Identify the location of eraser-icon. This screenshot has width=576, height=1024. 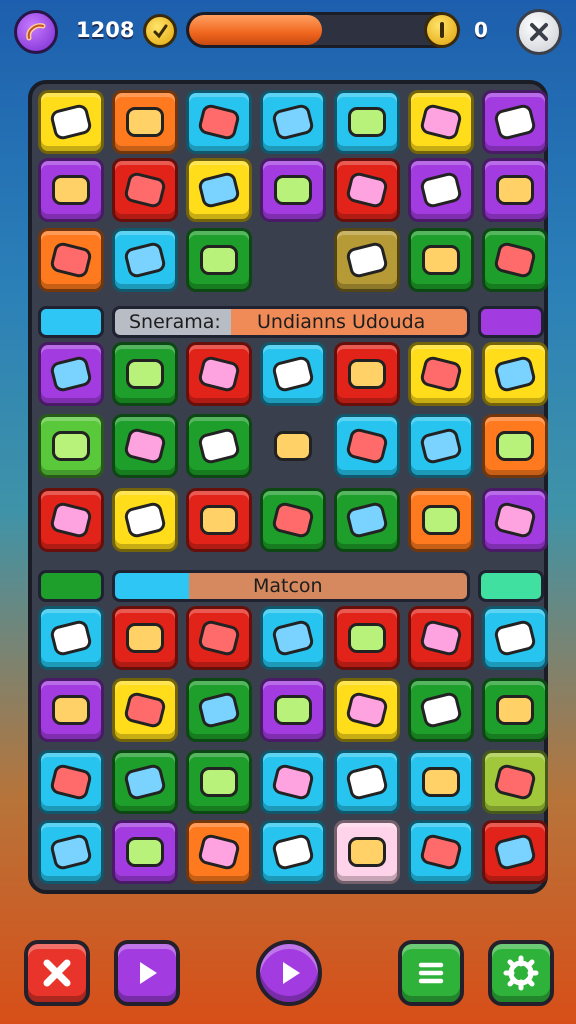
(441, 520).